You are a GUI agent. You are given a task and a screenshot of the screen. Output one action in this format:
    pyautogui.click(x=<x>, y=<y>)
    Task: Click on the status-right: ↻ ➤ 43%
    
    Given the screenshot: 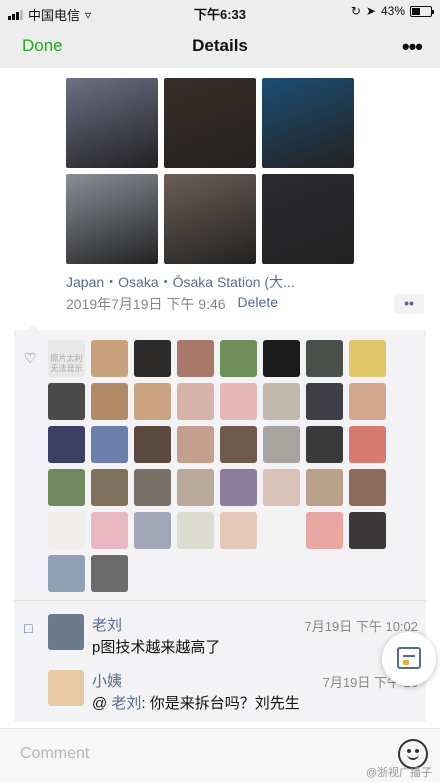 What is the action you would take?
    pyautogui.click(x=392, y=11)
    